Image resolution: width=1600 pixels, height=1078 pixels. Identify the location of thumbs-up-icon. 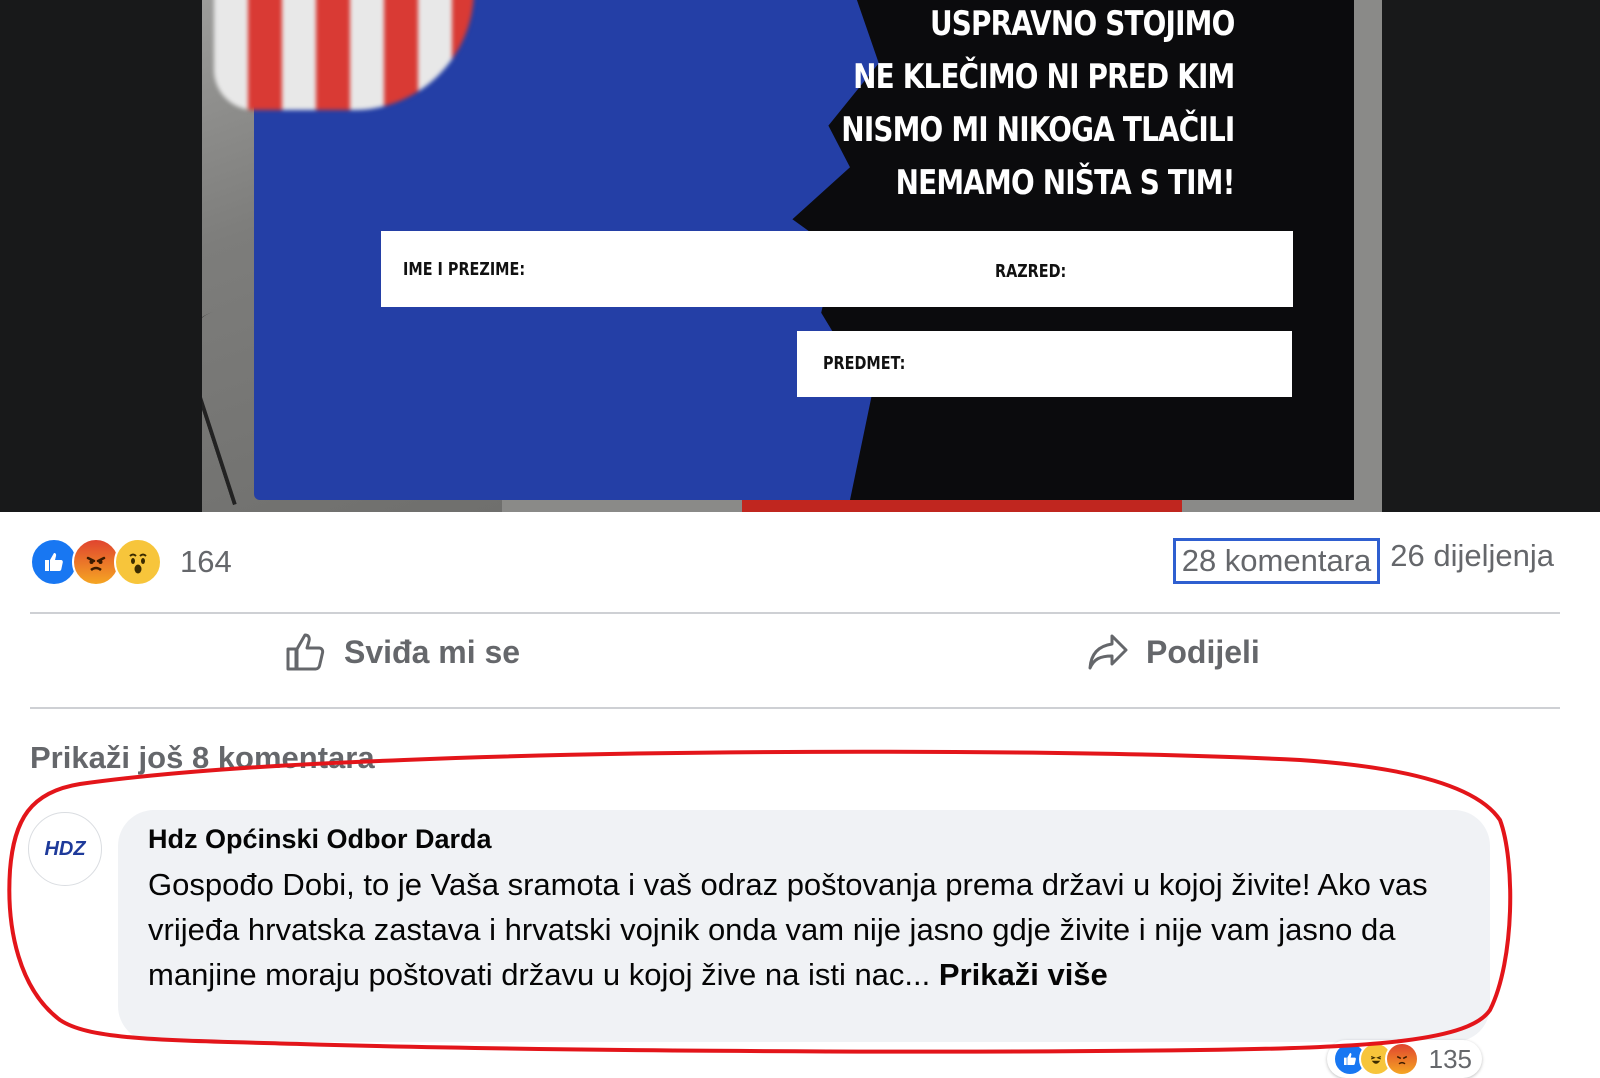
(305, 652).